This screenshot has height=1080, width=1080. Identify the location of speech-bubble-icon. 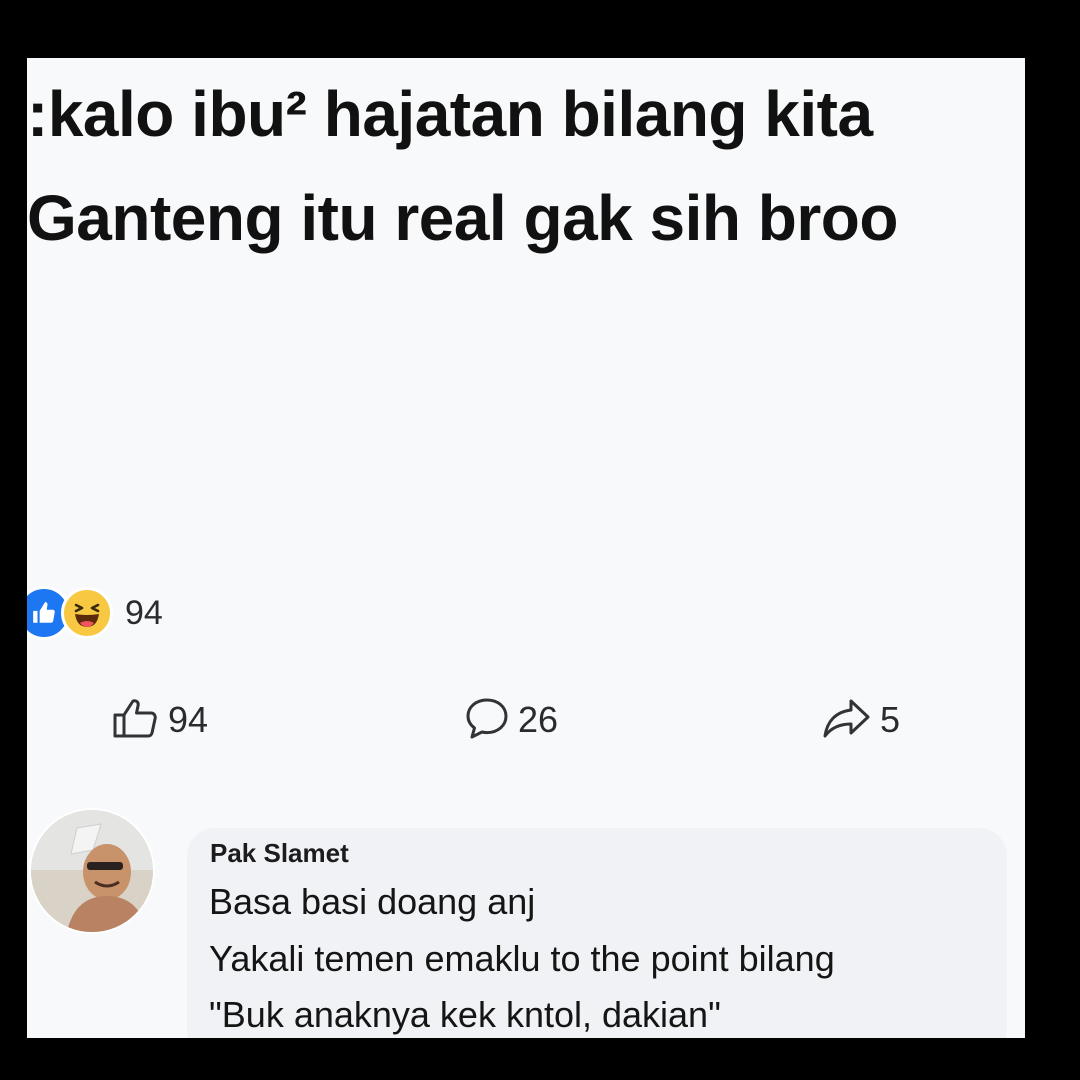
(487, 720).